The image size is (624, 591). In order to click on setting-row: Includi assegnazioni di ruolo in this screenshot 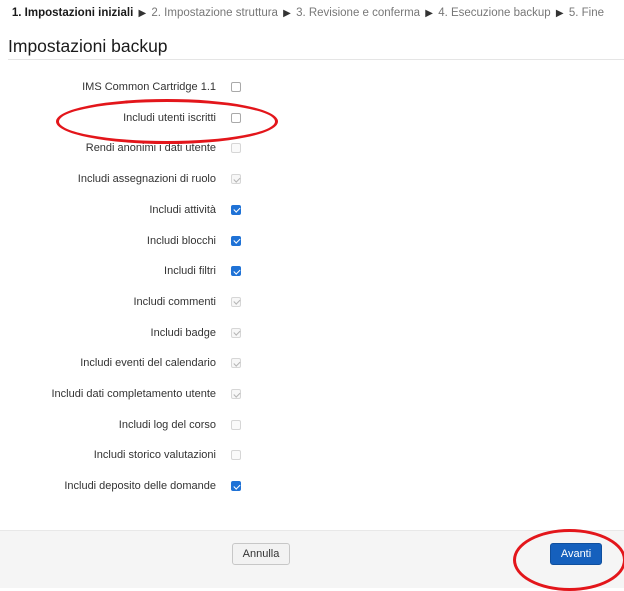, I will do `click(312, 181)`.